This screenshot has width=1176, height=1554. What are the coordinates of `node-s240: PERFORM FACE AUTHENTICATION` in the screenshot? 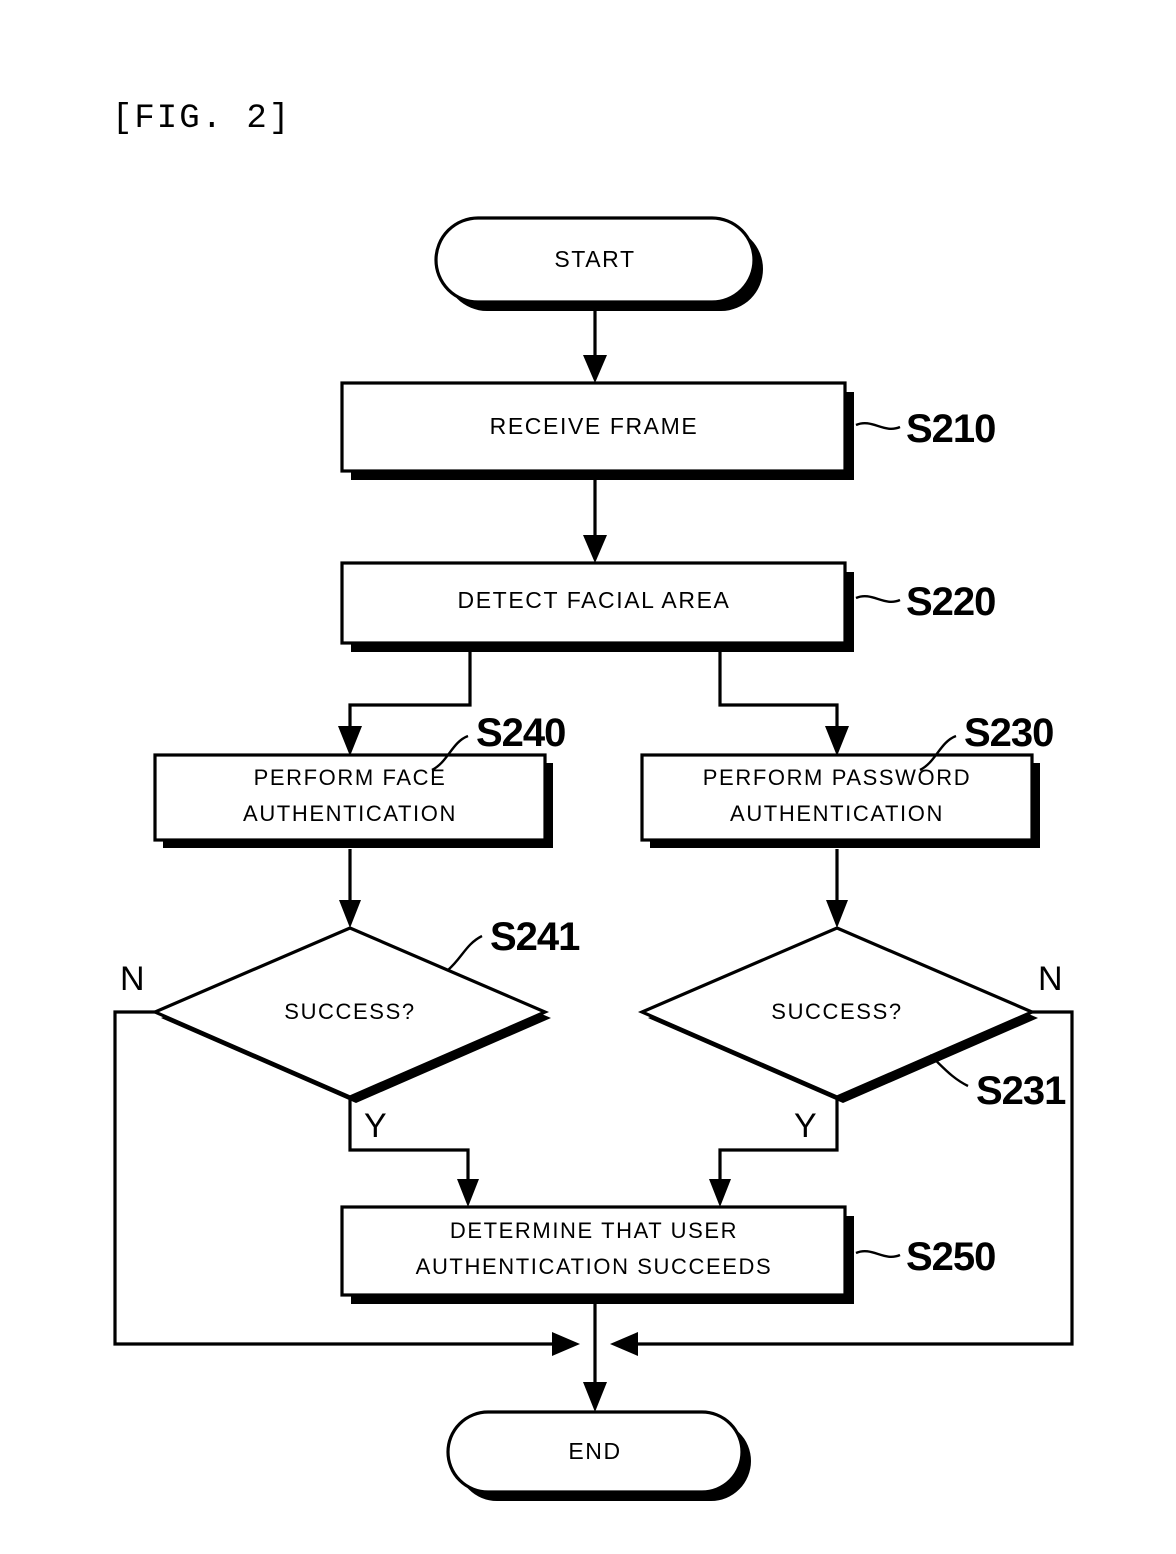 It's located at (353, 800).